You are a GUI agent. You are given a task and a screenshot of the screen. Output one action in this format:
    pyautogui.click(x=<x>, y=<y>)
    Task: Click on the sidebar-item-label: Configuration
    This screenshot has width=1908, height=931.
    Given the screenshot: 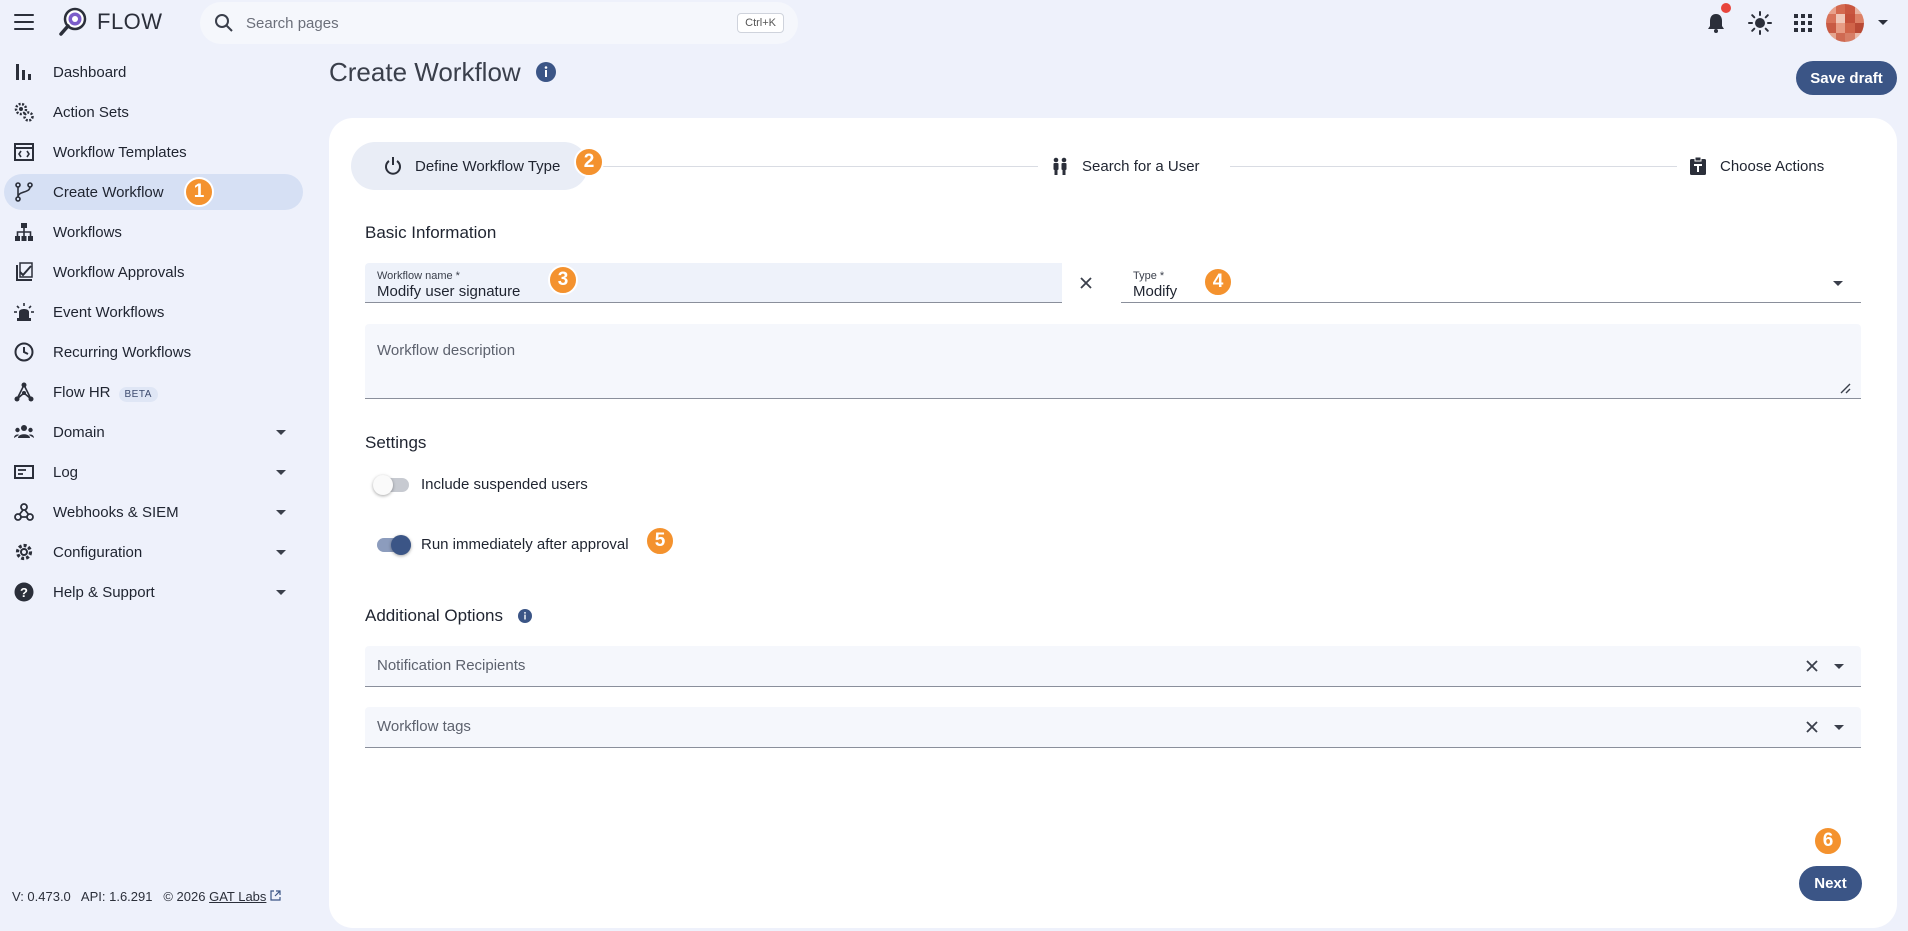 What is the action you would take?
    pyautogui.click(x=98, y=552)
    